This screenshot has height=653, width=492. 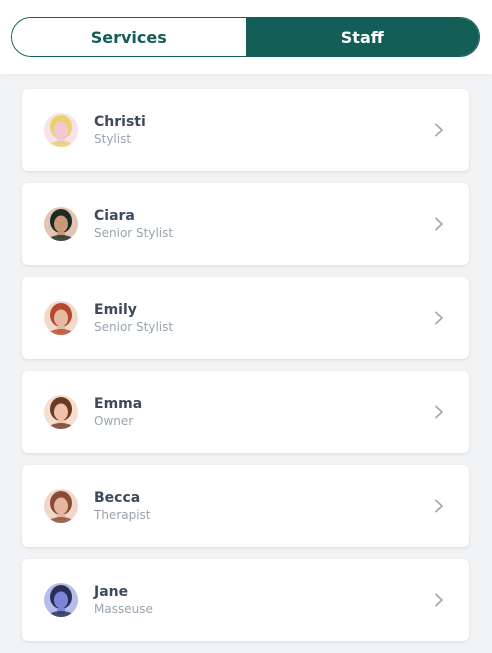 I want to click on tab-staff: Staff, so click(x=362, y=37).